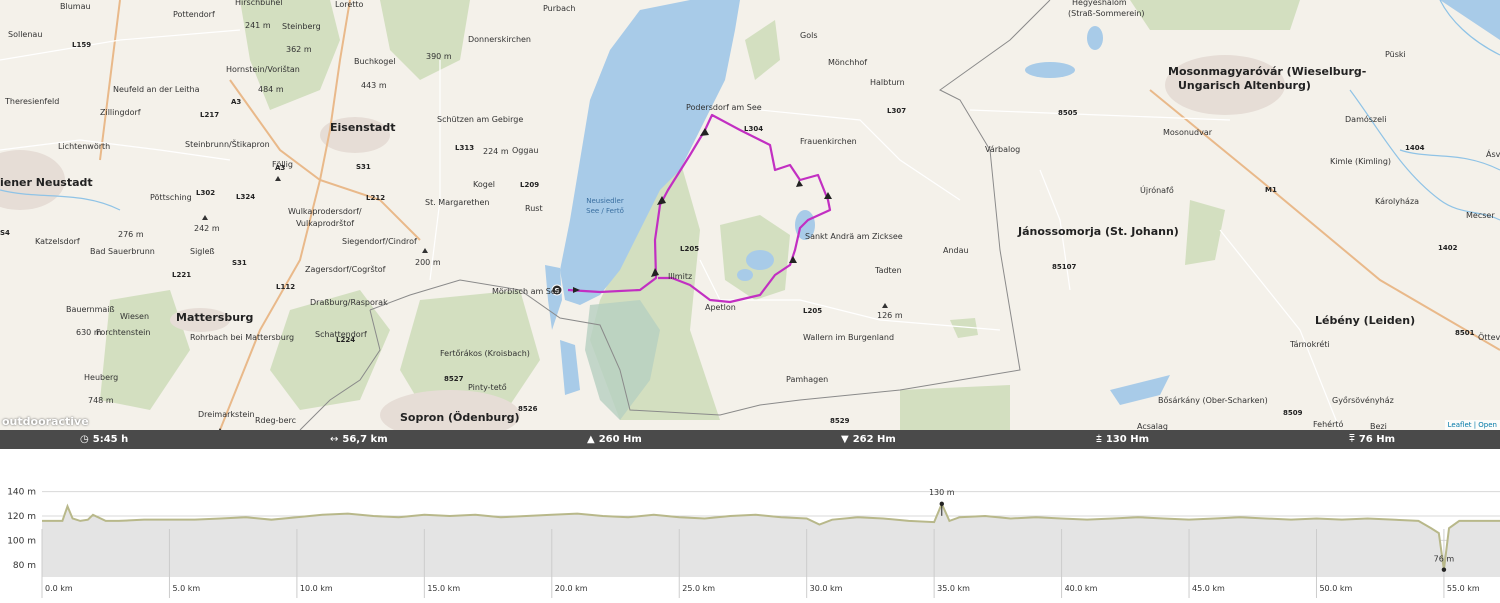 This screenshot has height=603, width=1500. I want to click on clock-icon: ◷, so click(84, 439).